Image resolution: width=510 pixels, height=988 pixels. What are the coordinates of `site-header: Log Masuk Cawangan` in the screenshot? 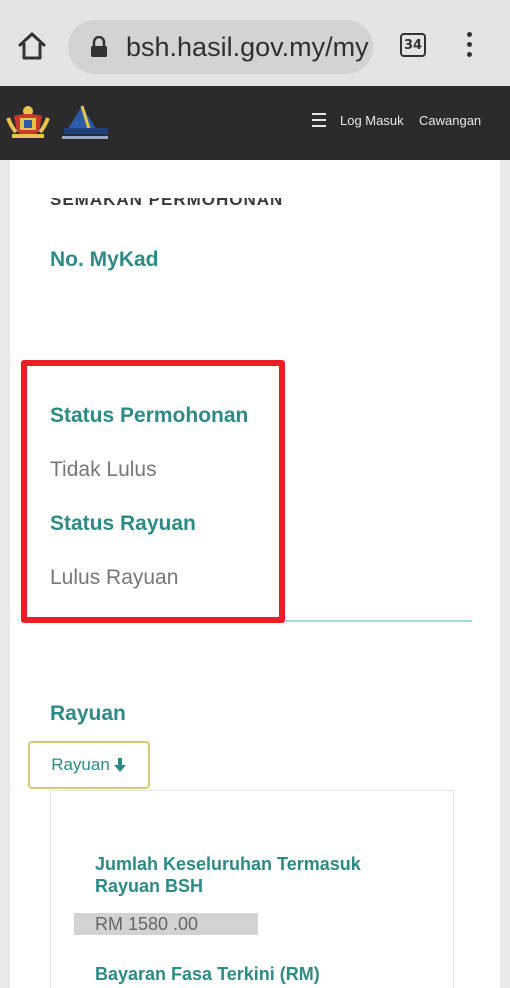 It's located at (255, 123).